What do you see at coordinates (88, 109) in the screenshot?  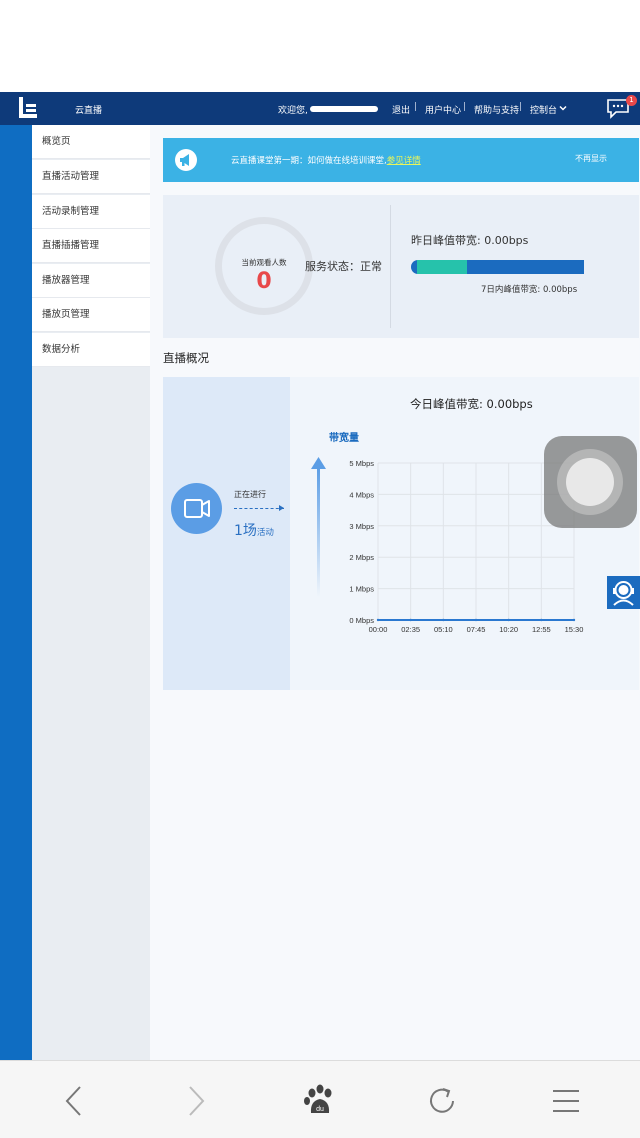 I see `brand-label: 云直播` at bounding box center [88, 109].